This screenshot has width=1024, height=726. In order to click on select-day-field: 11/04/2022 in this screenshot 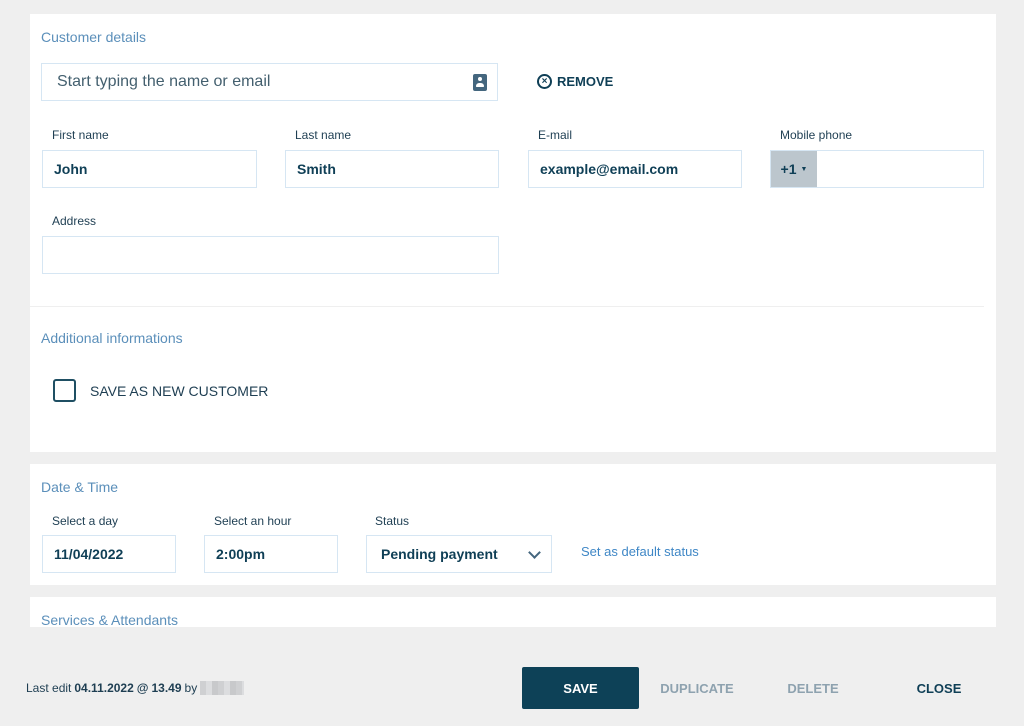, I will do `click(109, 554)`.